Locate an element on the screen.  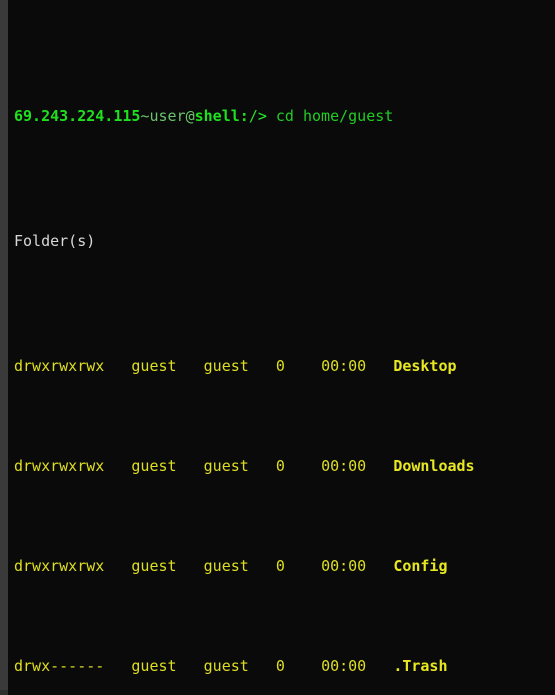
prompt-path: / is located at coordinates (253, 116).